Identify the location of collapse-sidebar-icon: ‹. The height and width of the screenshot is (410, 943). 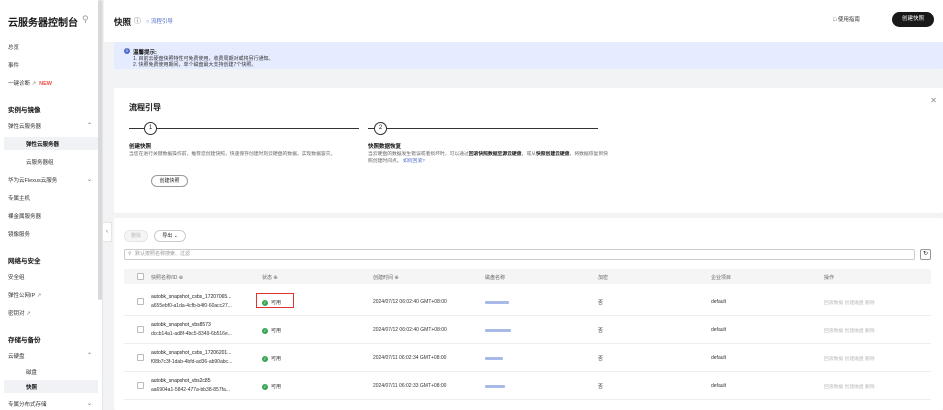
(107, 232).